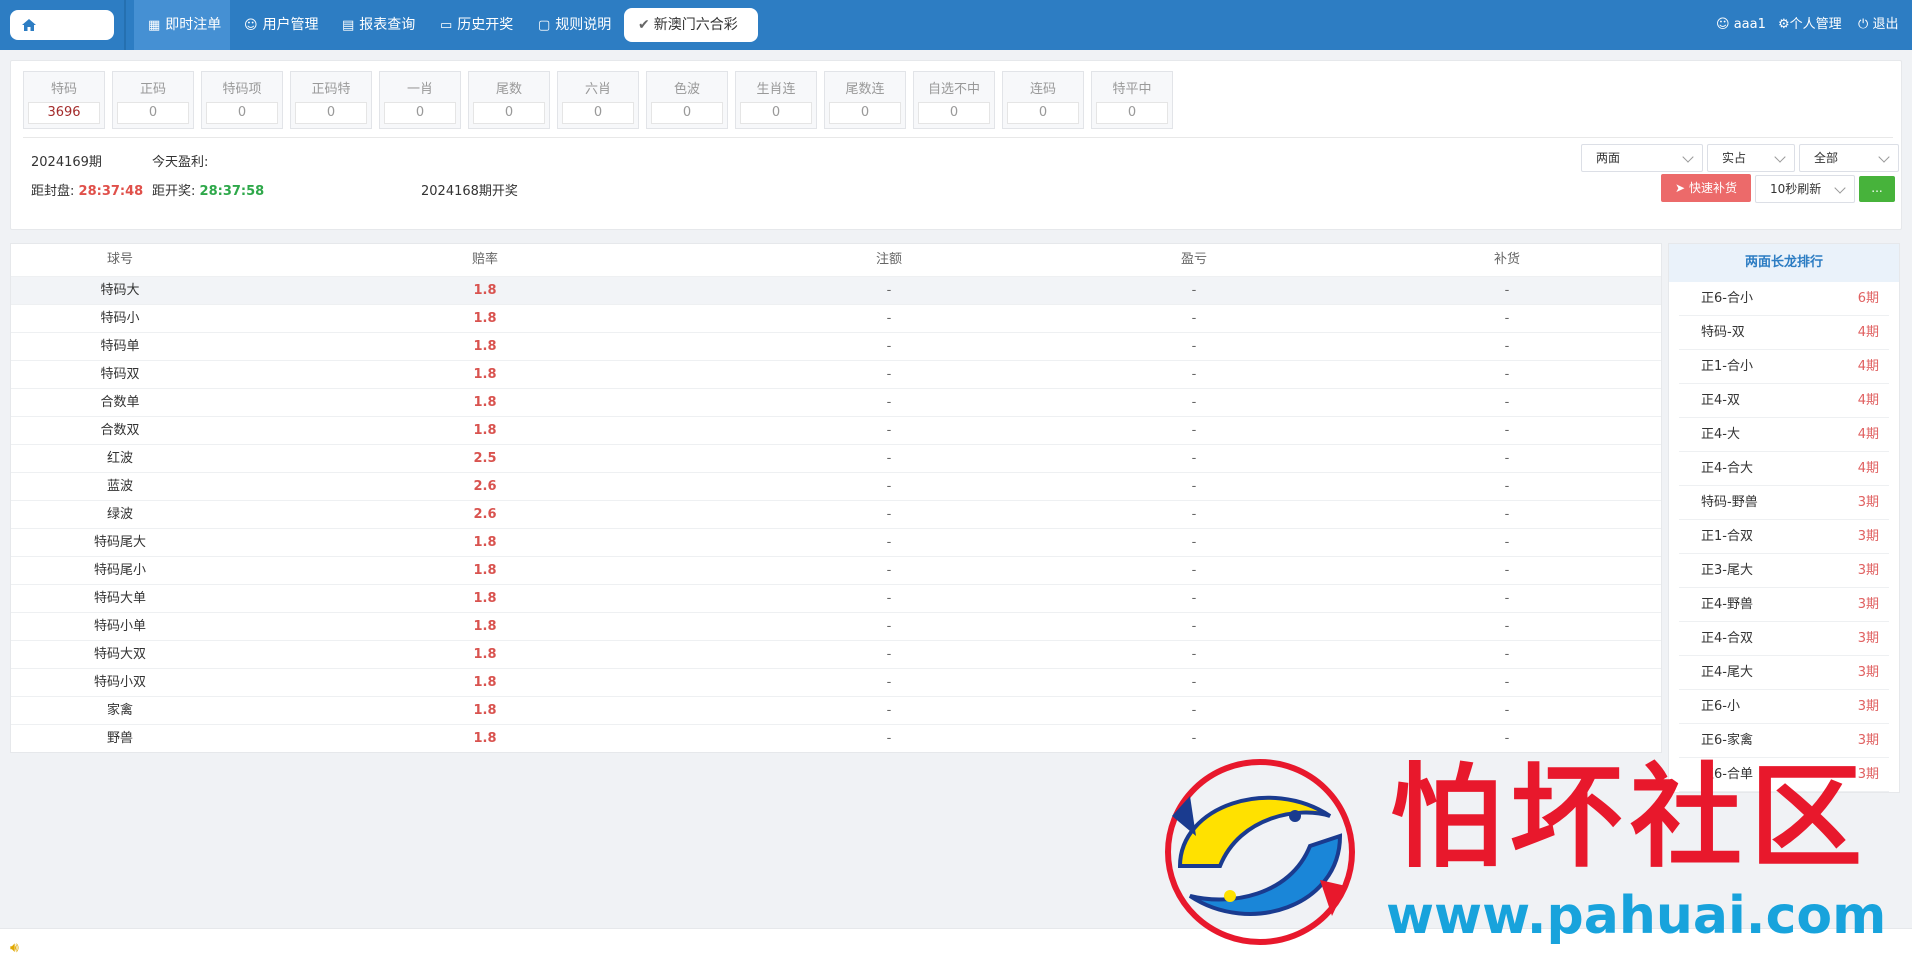  What do you see at coordinates (378, 25) in the screenshot?
I see `nav-tab-reports: ▤ 报表查询` at bounding box center [378, 25].